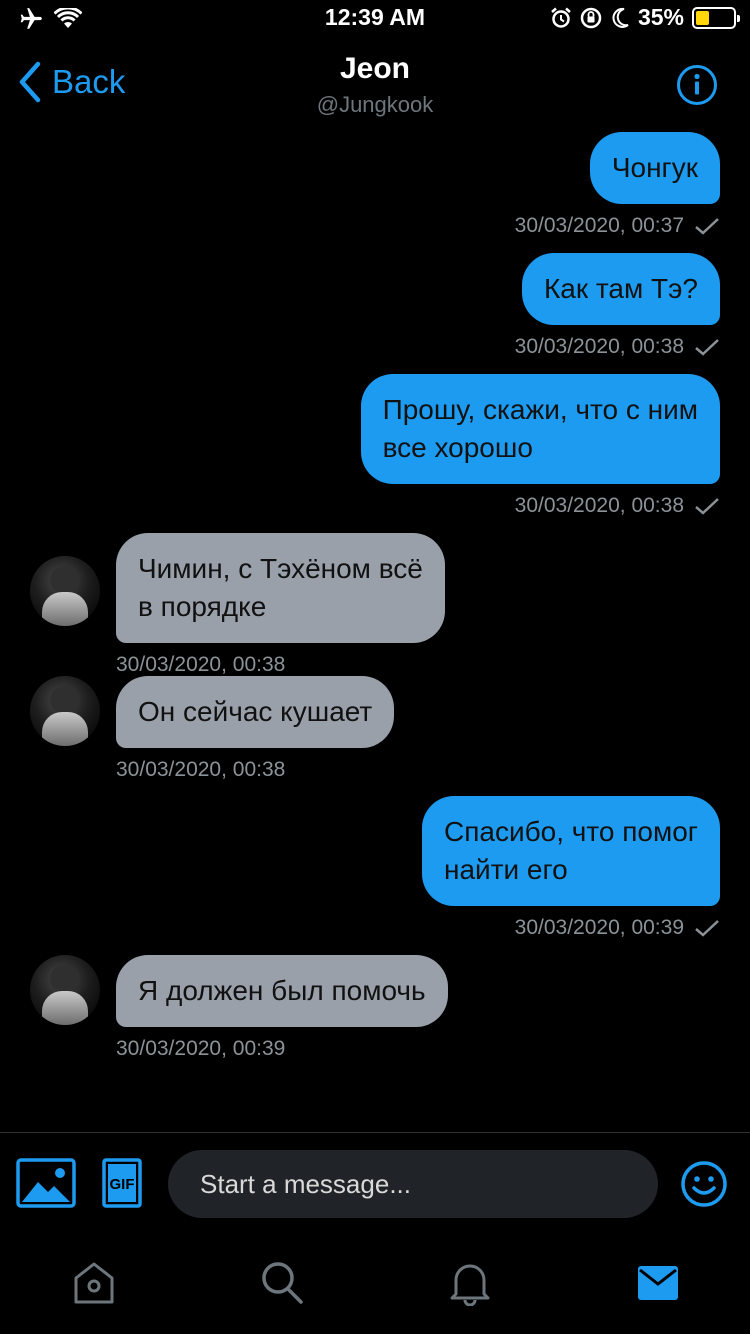 This screenshot has width=750, height=1334. I want to click on tab-notifications, so click(470, 1285).